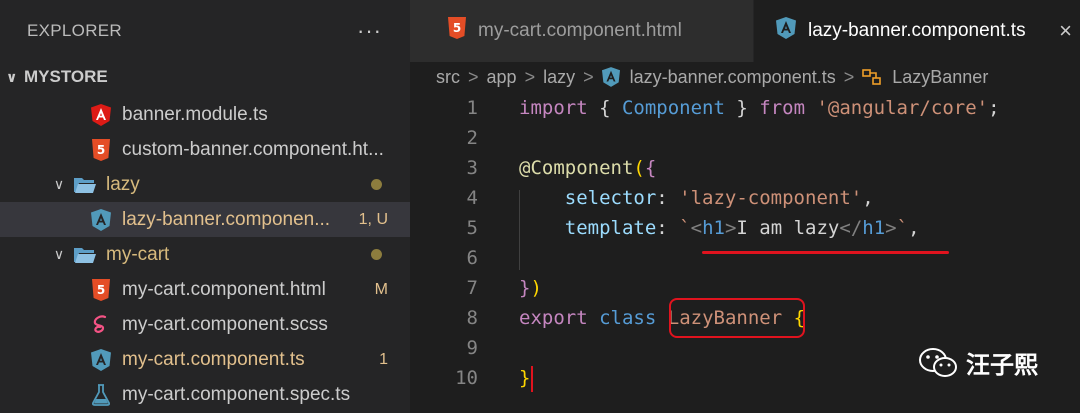 This screenshot has height=413, width=1080. What do you see at coordinates (101, 394) in the screenshot?
I see `test-flask-icon` at bounding box center [101, 394].